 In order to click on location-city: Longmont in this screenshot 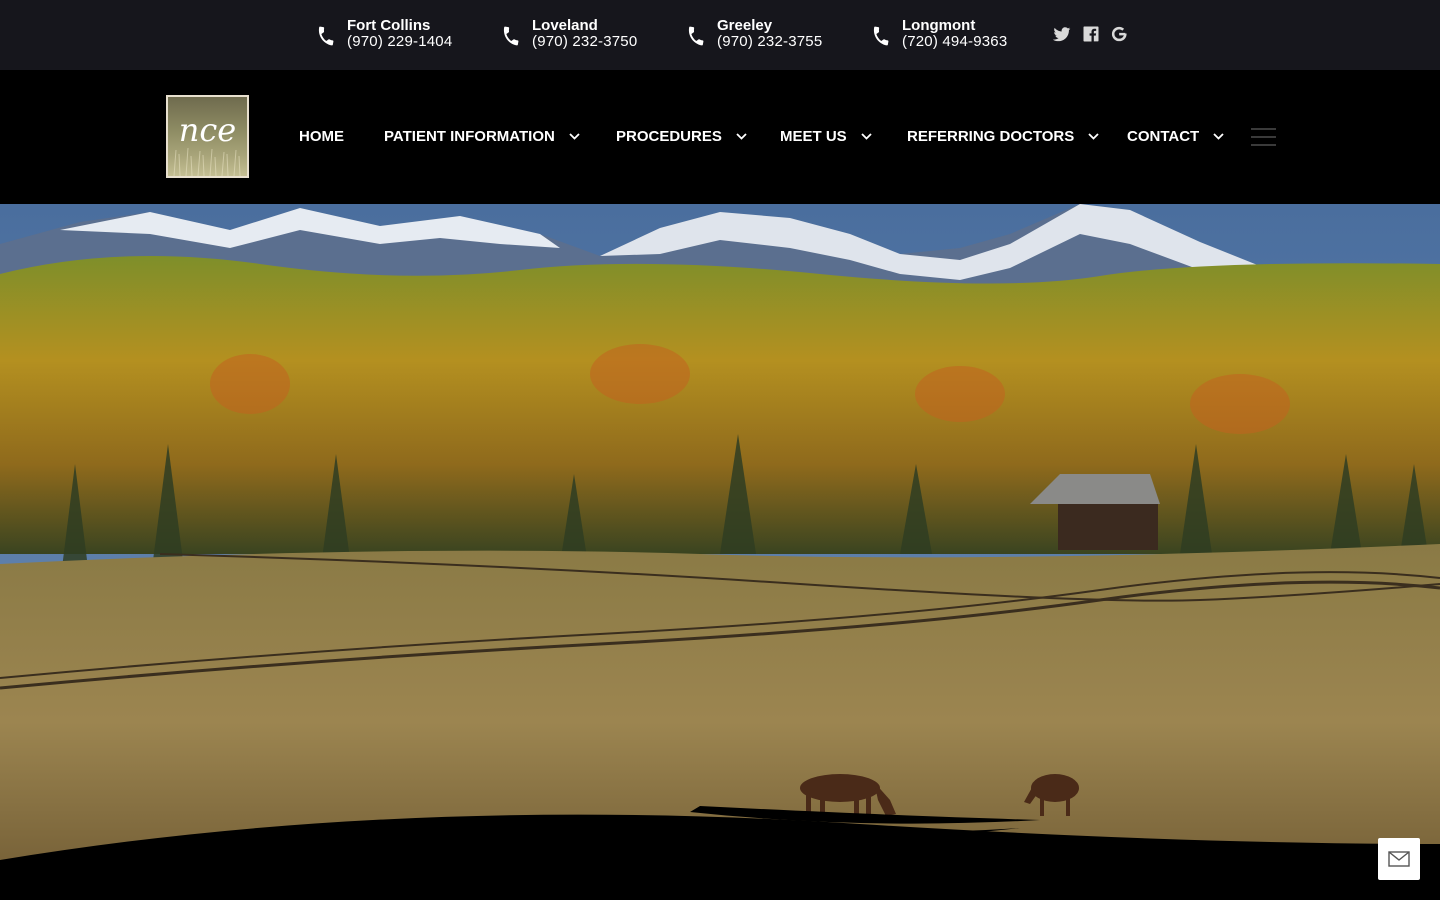, I will do `click(939, 25)`.